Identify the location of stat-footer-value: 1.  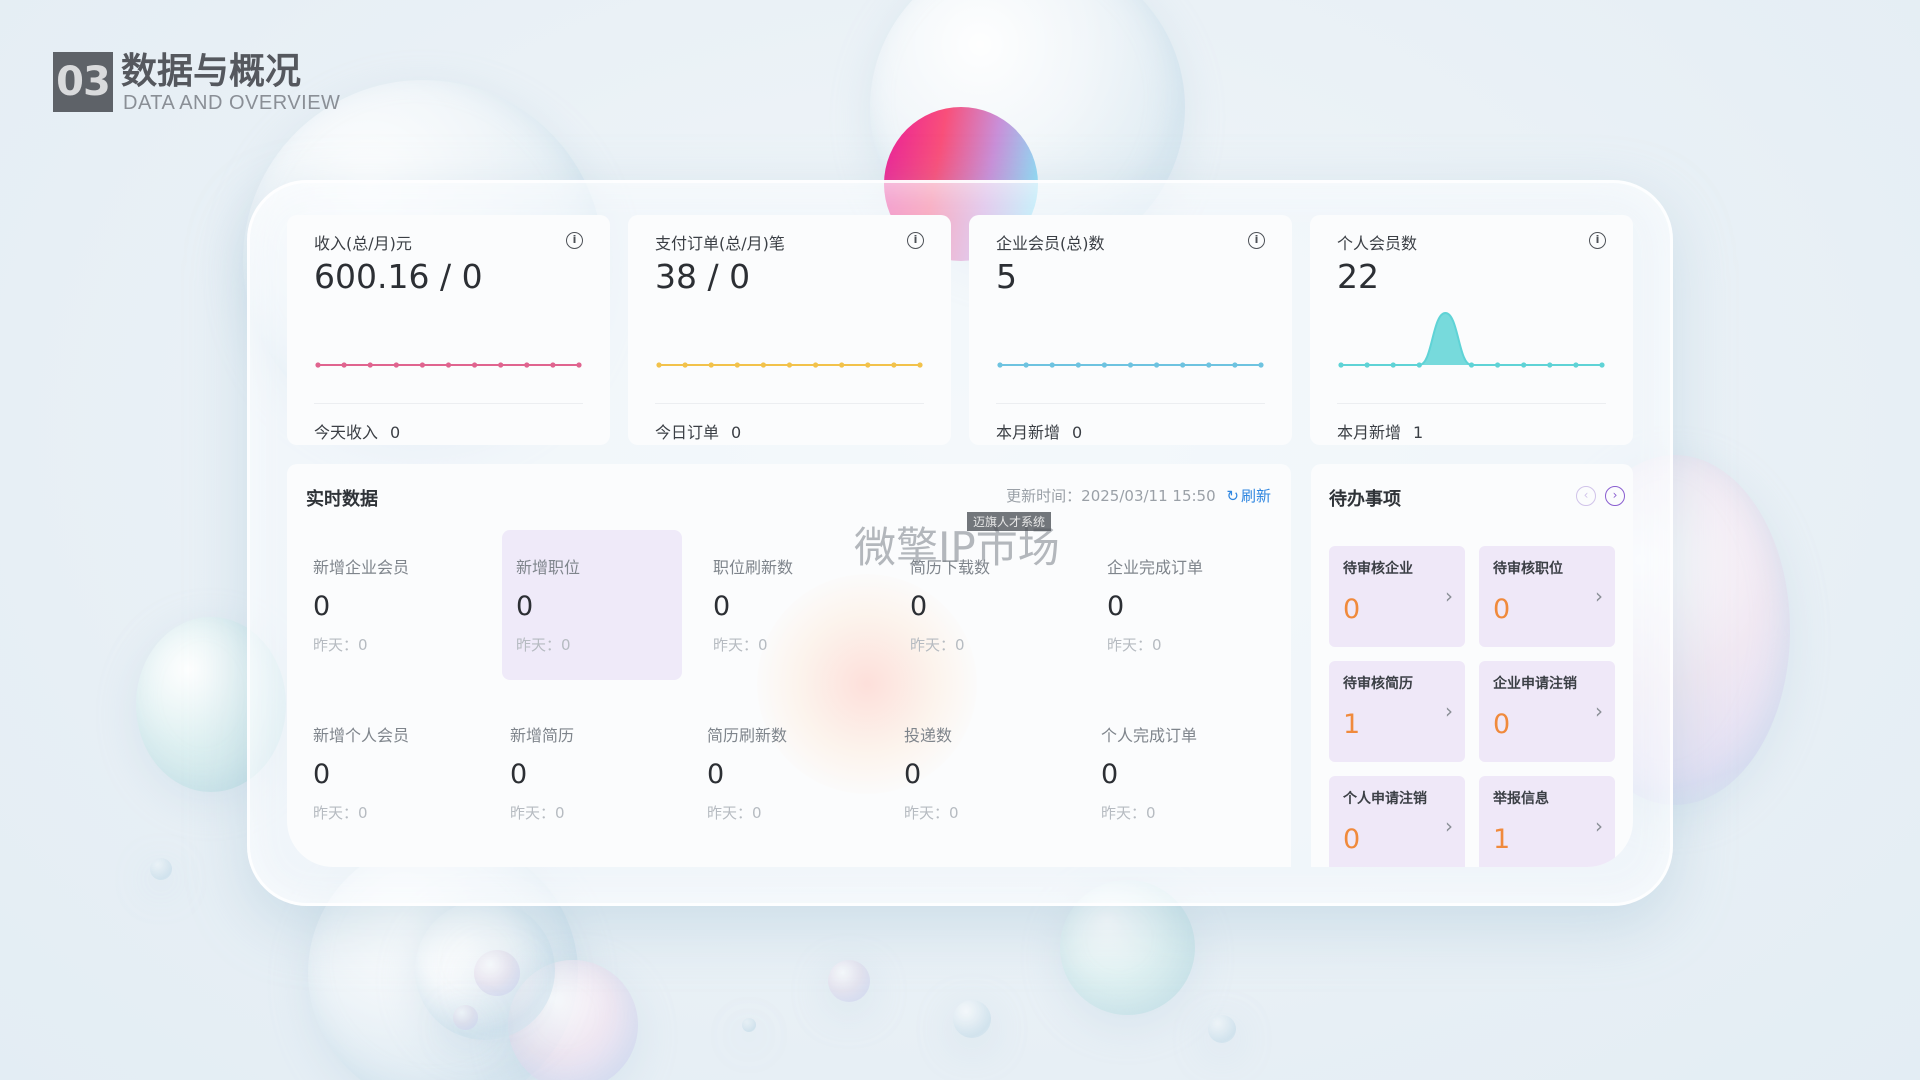
(1418, 432).